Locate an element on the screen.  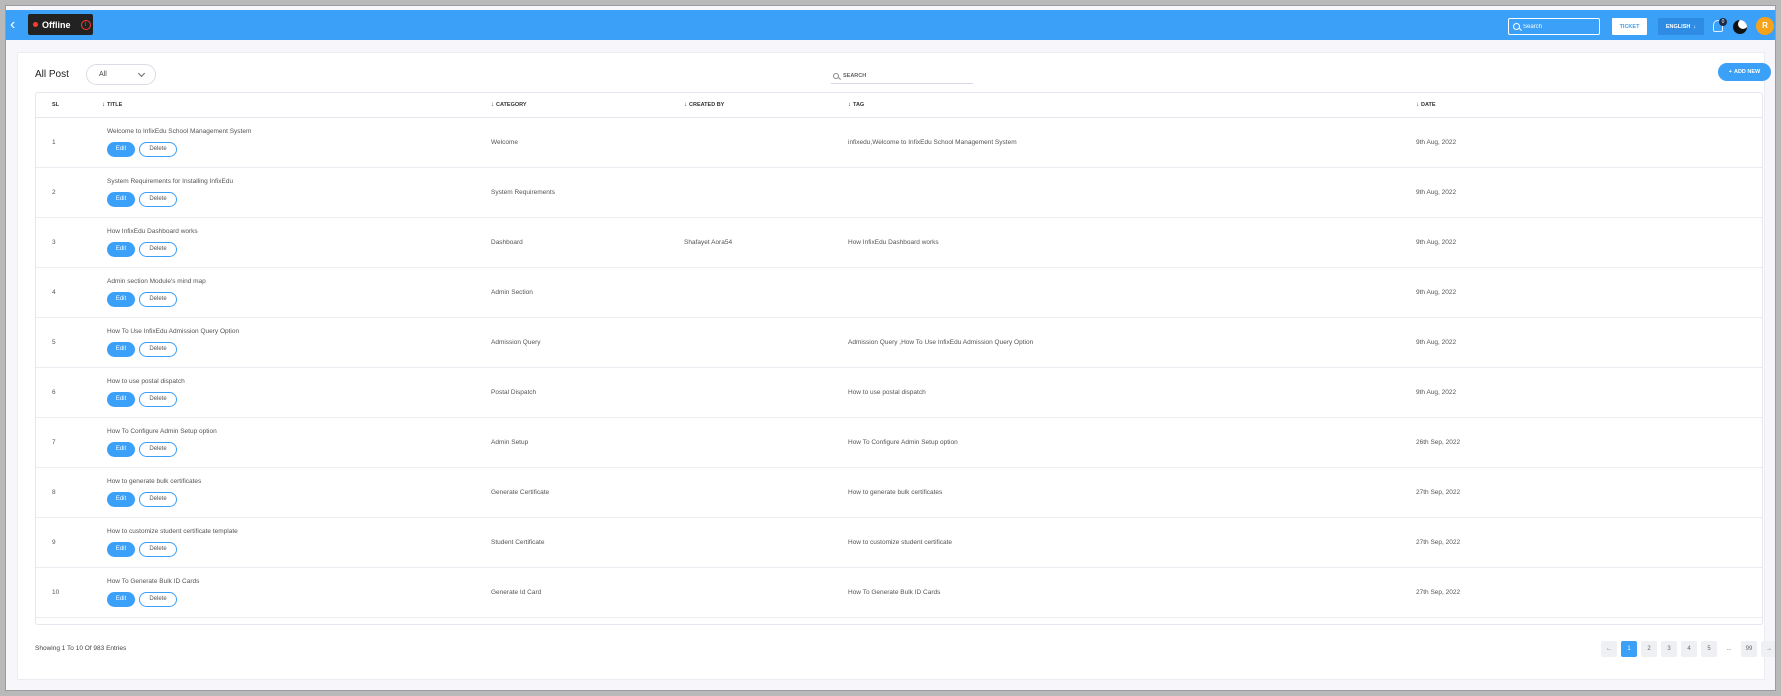
header-tag: ↓ TAG is located at coordinates (856, 105).